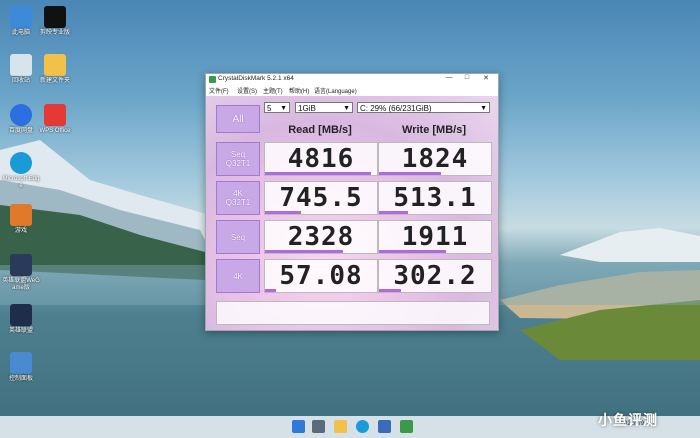  What do you see at coordinates (55, 115) in the screenshot?
I see `wps-icon` at bounding box center [55, 115].